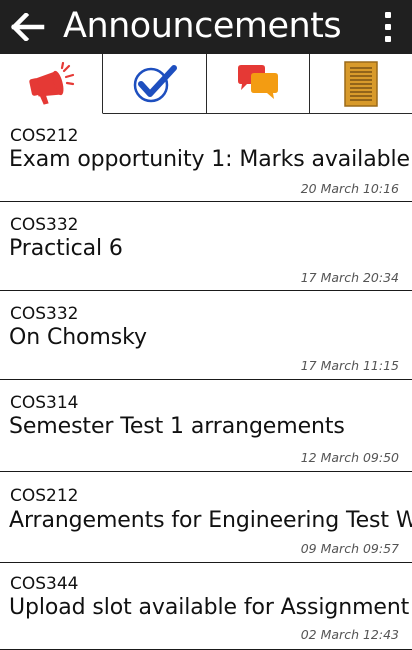  Describe the element at coordinates (66, 248) in the screenshot. I see `announcement-title: Practical 6` at that location.